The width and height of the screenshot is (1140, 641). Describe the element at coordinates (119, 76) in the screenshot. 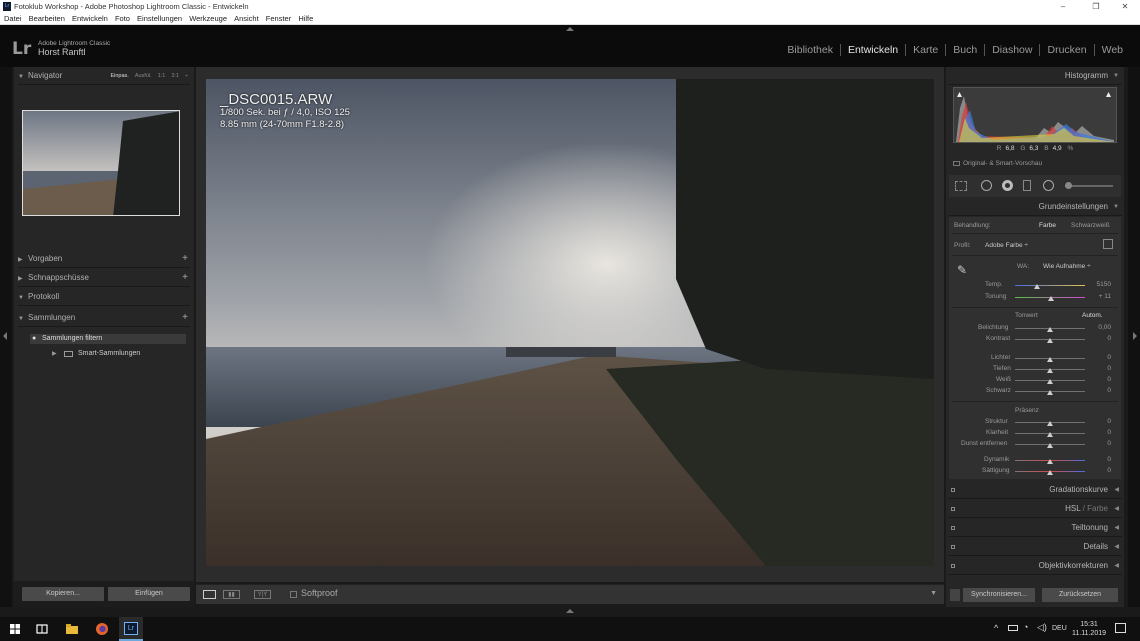

I see `zoom-fit: Einpas.` at that location.